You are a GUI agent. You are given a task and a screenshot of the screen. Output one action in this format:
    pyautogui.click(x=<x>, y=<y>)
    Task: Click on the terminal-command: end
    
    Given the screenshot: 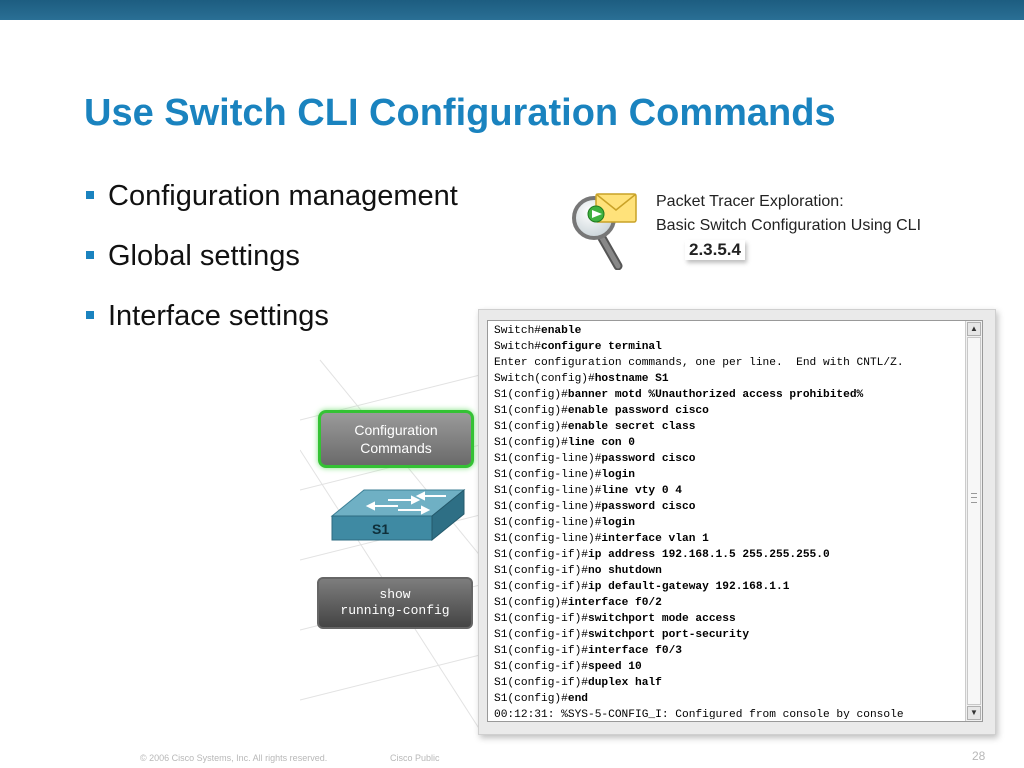 What is the action you would take?
    pyautogui.click(x=578, y=699)
    